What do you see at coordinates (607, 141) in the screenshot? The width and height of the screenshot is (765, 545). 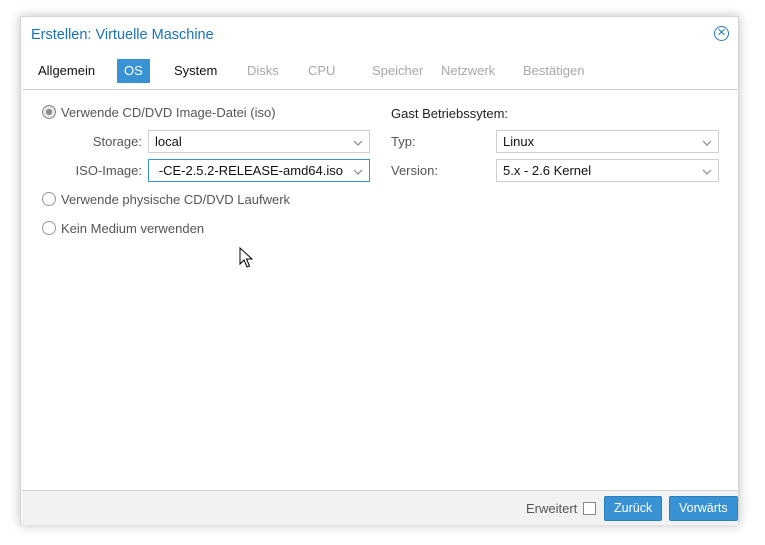 I see `os-type-select: Linux` at bounding box center [607, 141].